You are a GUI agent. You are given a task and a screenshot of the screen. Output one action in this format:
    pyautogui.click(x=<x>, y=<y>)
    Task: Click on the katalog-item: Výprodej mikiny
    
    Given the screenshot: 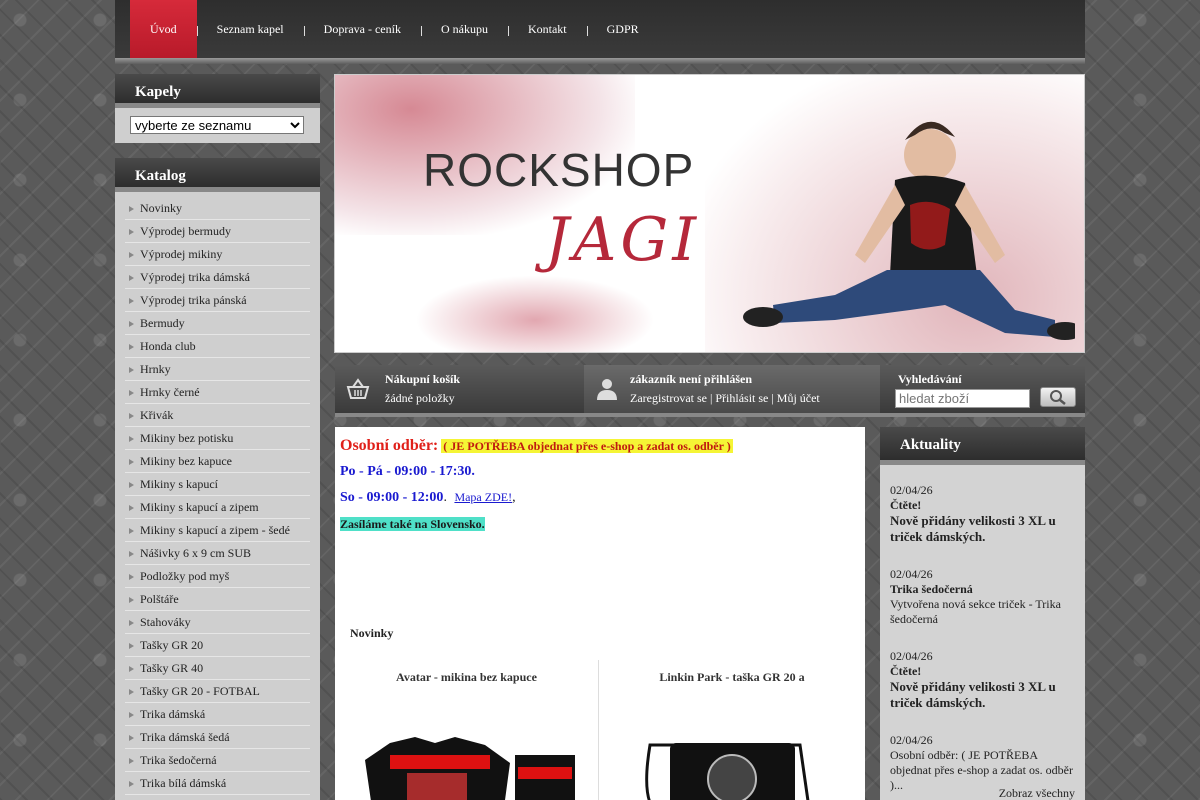 What is the action you would take?
    pyautogui.click(x=217, y=254)
    